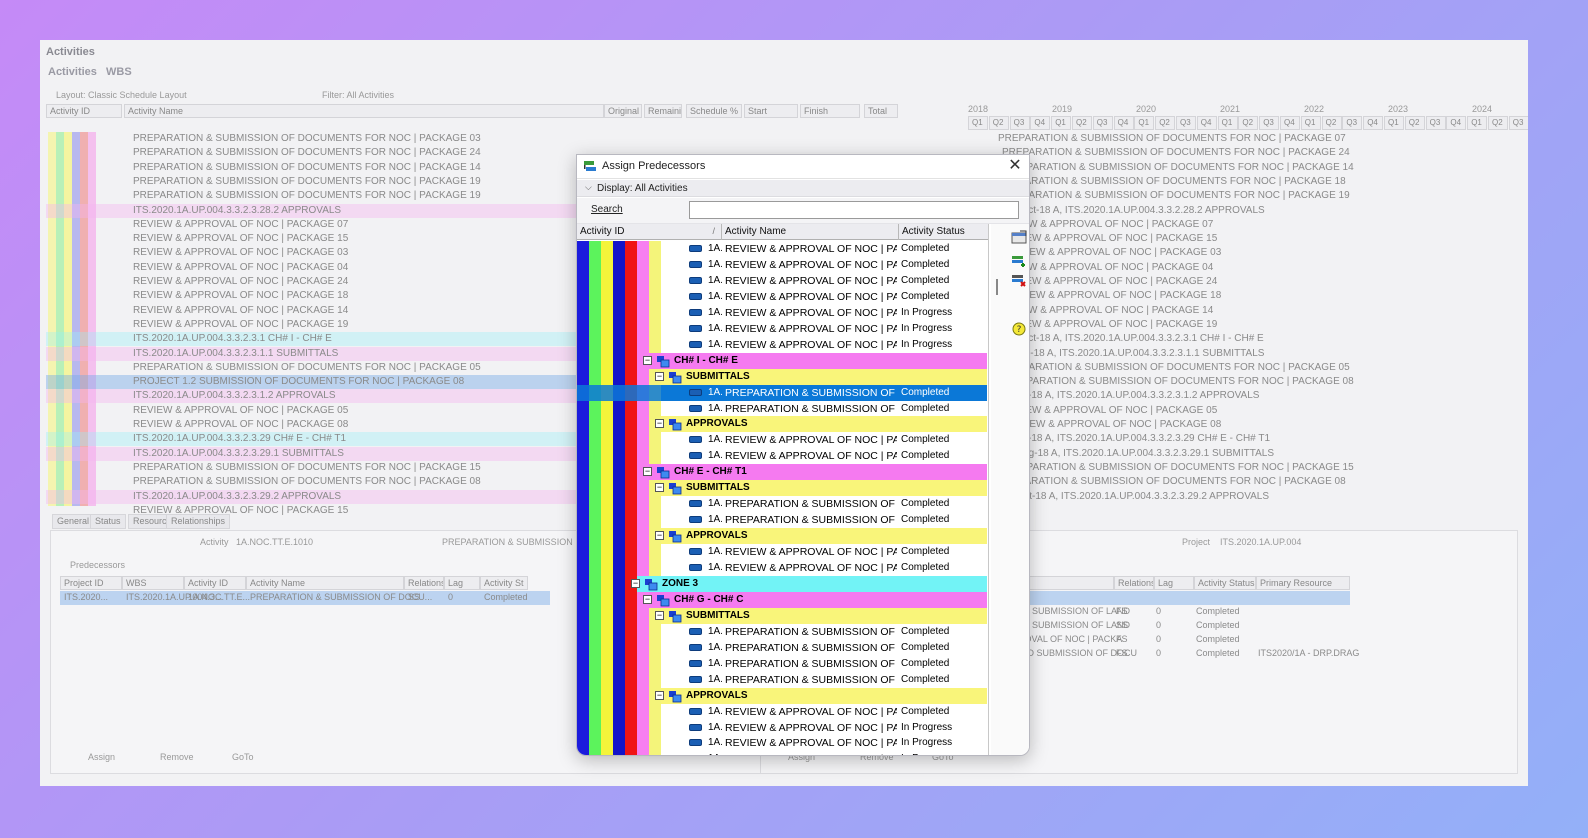 The height and width of the screenshot is (838, 1588). What do you see at coordinates (108, 521) in the screenshot?
I see `detail-tab: Status` at bounding box center [108, 521].